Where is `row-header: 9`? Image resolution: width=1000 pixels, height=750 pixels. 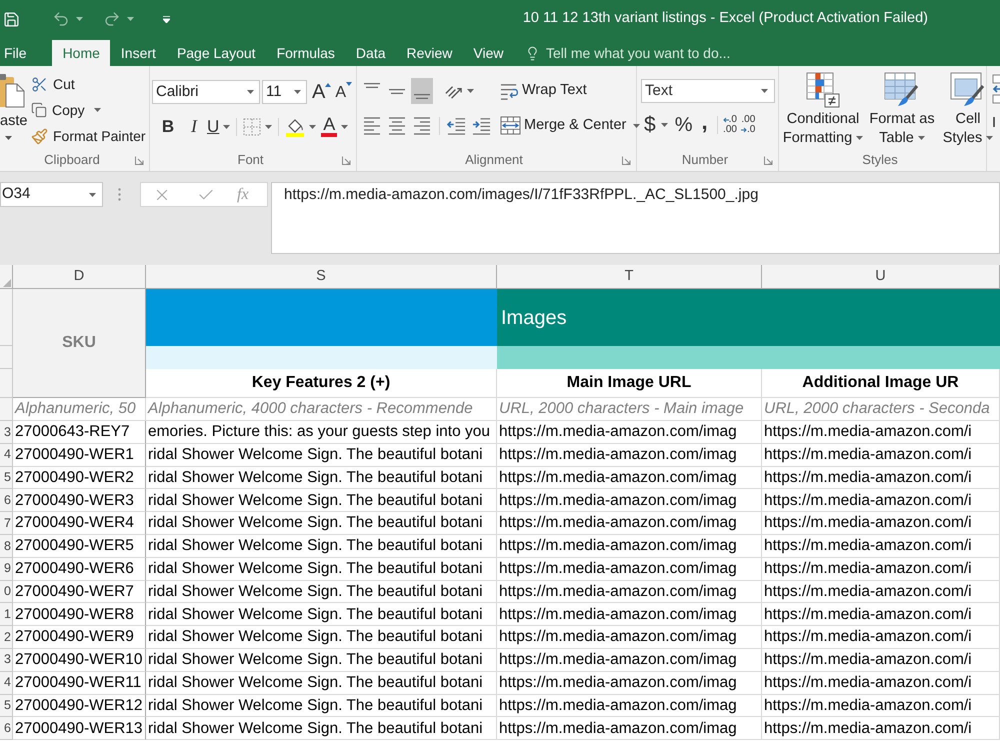
row-header: 9 is located at coordinates (6, 569).